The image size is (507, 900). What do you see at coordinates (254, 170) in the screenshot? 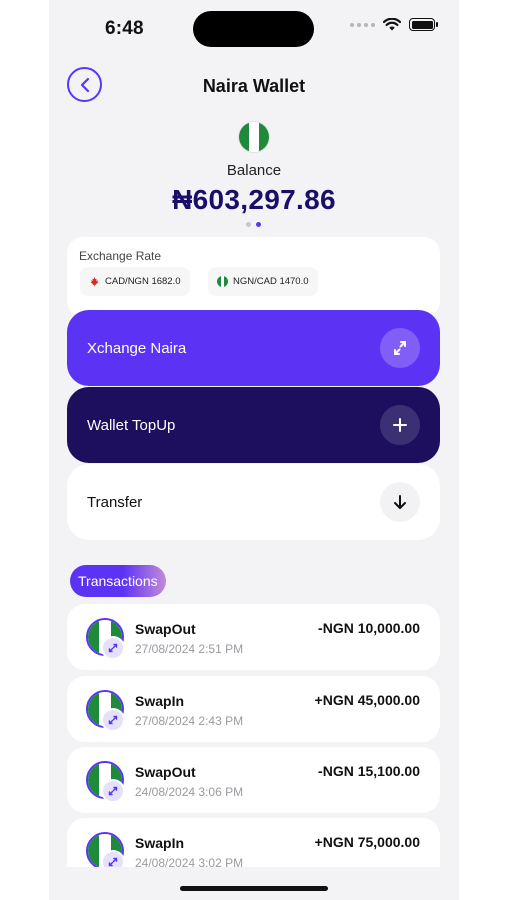
I see `balance-label: Balance` at bounding box center [254, 170].